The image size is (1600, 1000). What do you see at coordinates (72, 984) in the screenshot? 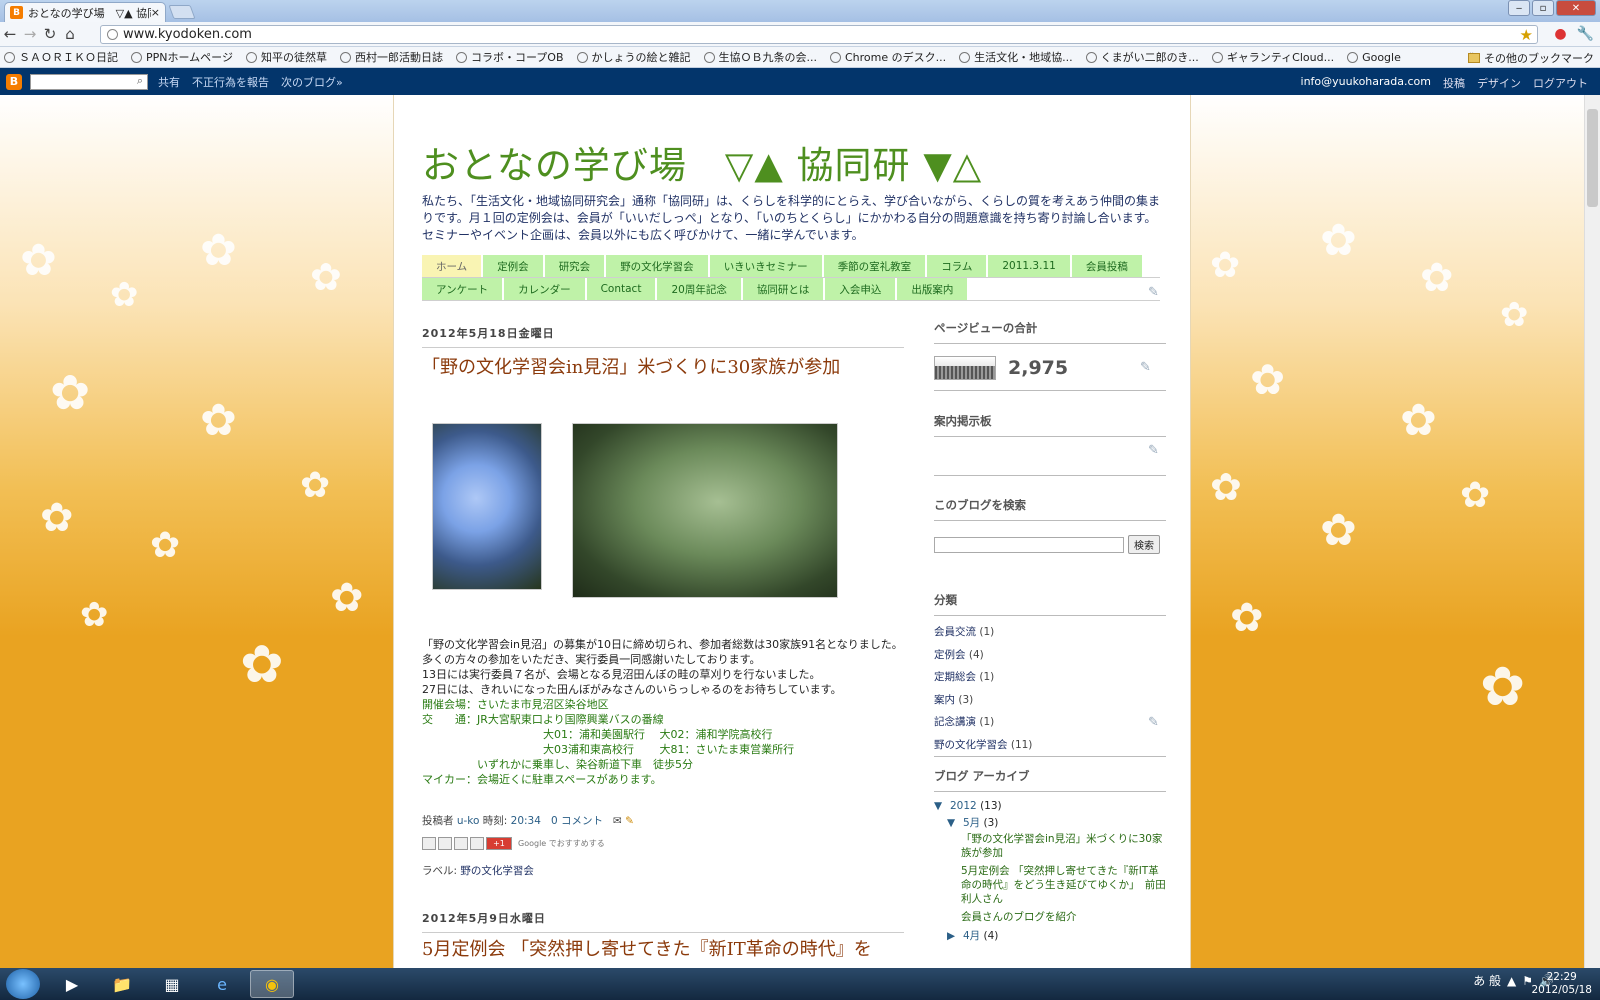
I see `media-player-icon: ▶` at bounding box center [72, 984].